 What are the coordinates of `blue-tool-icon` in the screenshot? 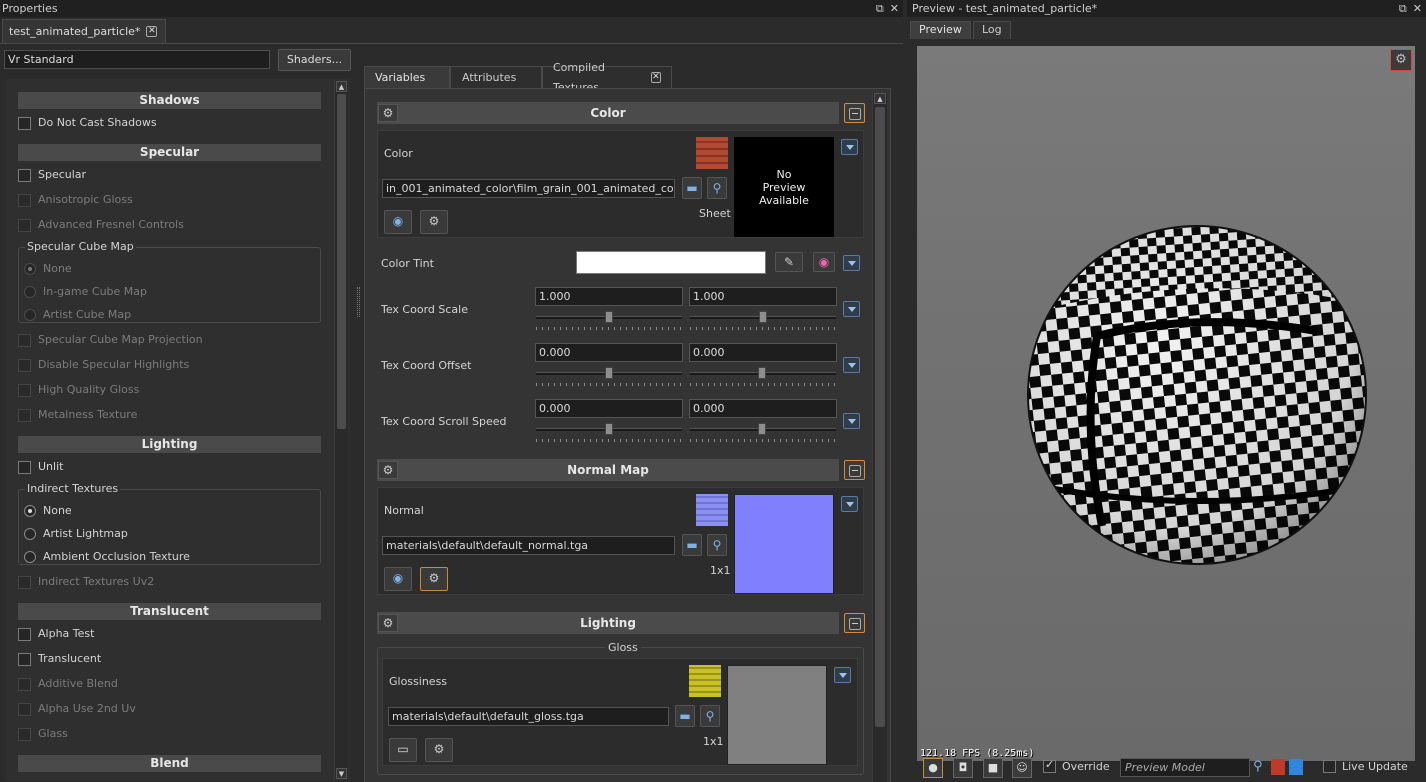 It's located at (1296, 767).